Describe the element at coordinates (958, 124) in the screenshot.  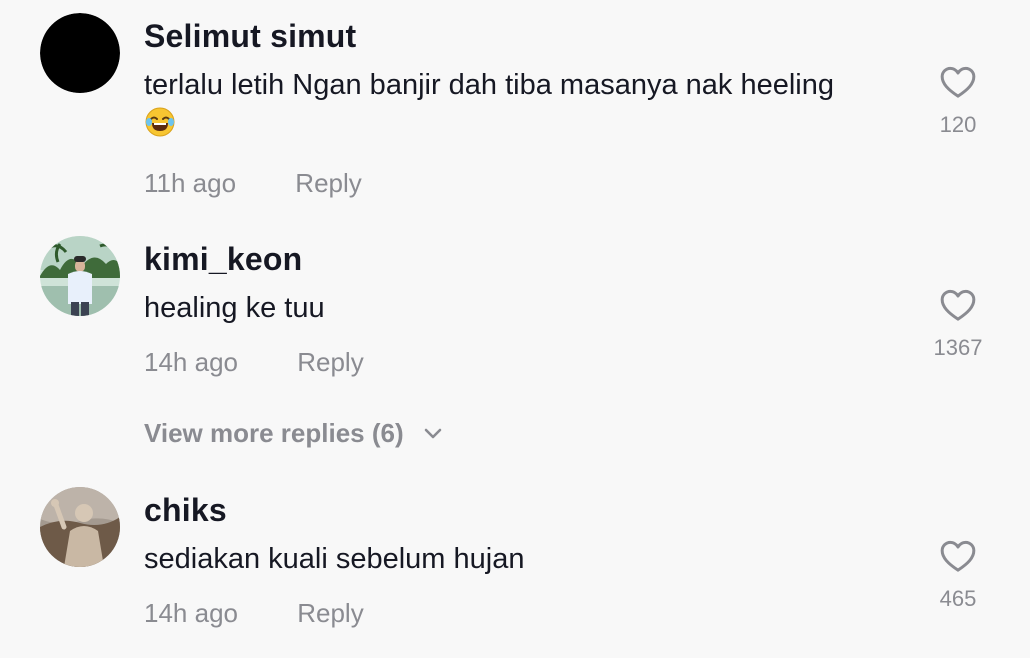
I see `like-count: 120` at that location.